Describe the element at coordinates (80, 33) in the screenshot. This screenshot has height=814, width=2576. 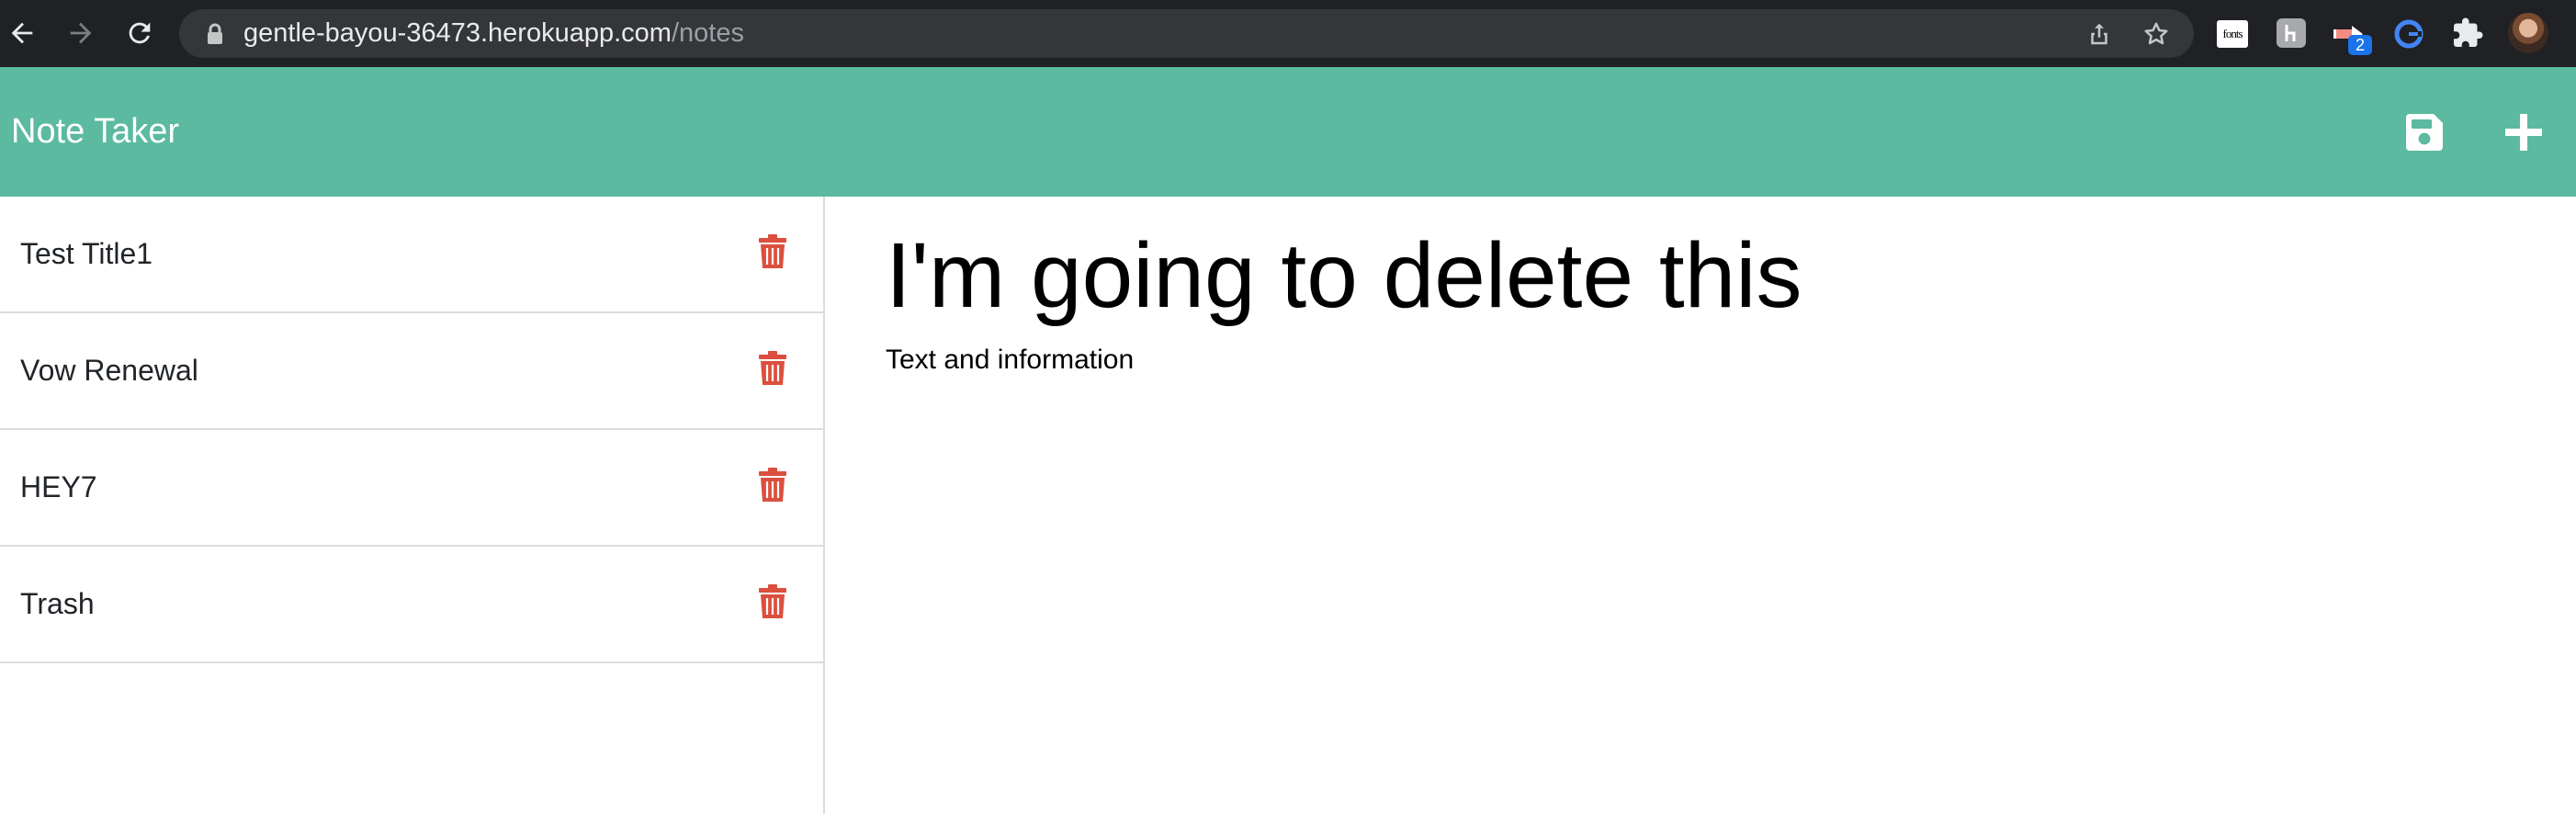
I see `forward-icon` at that location.